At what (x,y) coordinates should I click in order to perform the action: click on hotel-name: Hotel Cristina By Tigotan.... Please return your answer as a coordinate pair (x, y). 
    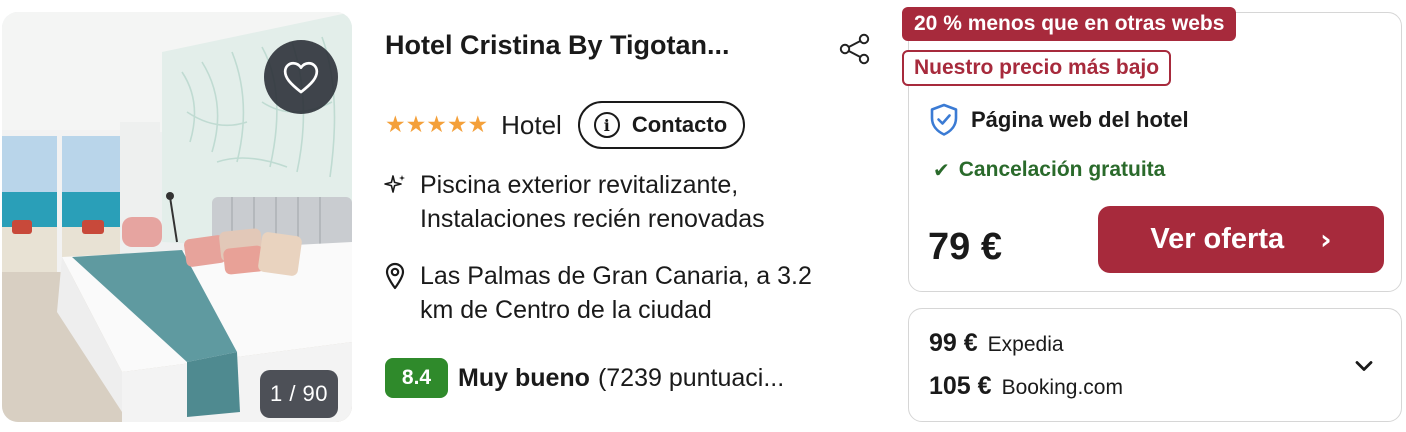
    Looking at the image, I should click on (600, 45).